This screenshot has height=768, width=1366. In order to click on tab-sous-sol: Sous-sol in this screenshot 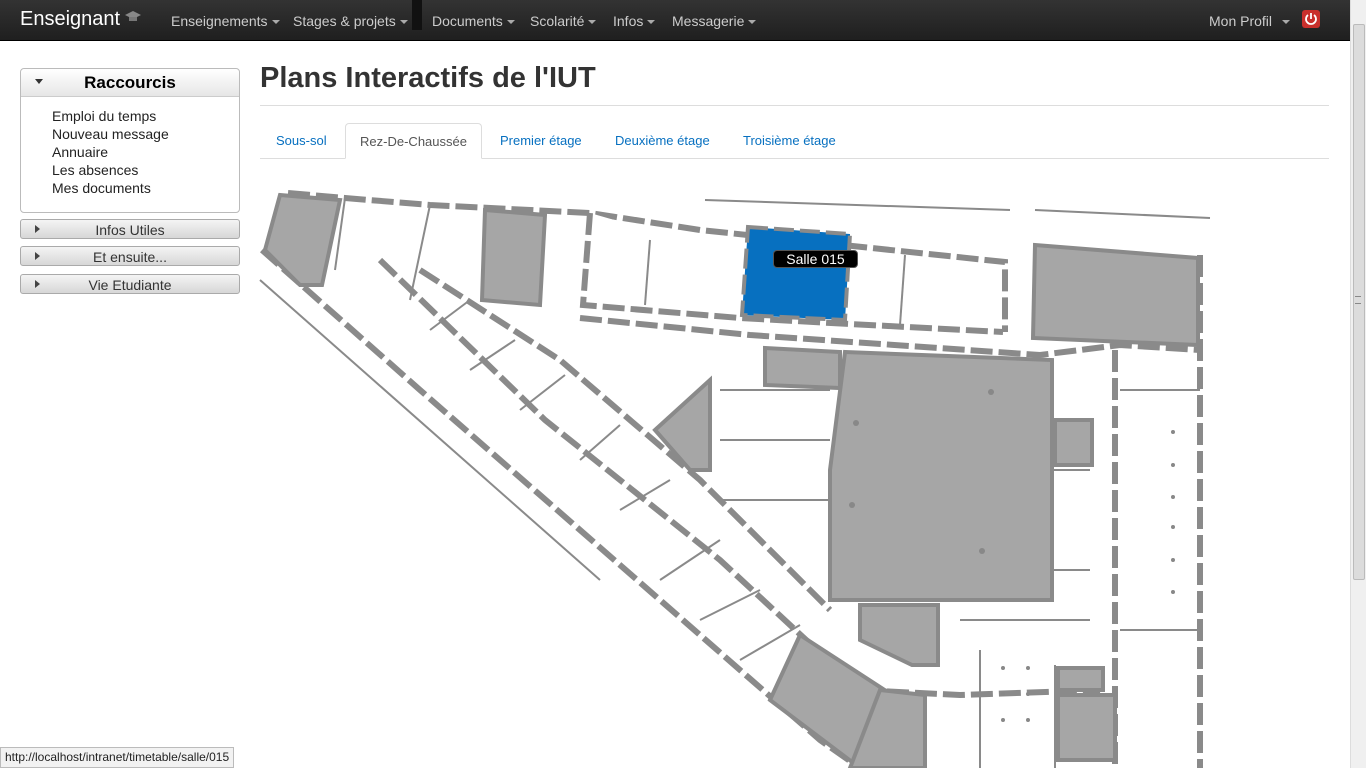, I will do `click(301, 140)`.